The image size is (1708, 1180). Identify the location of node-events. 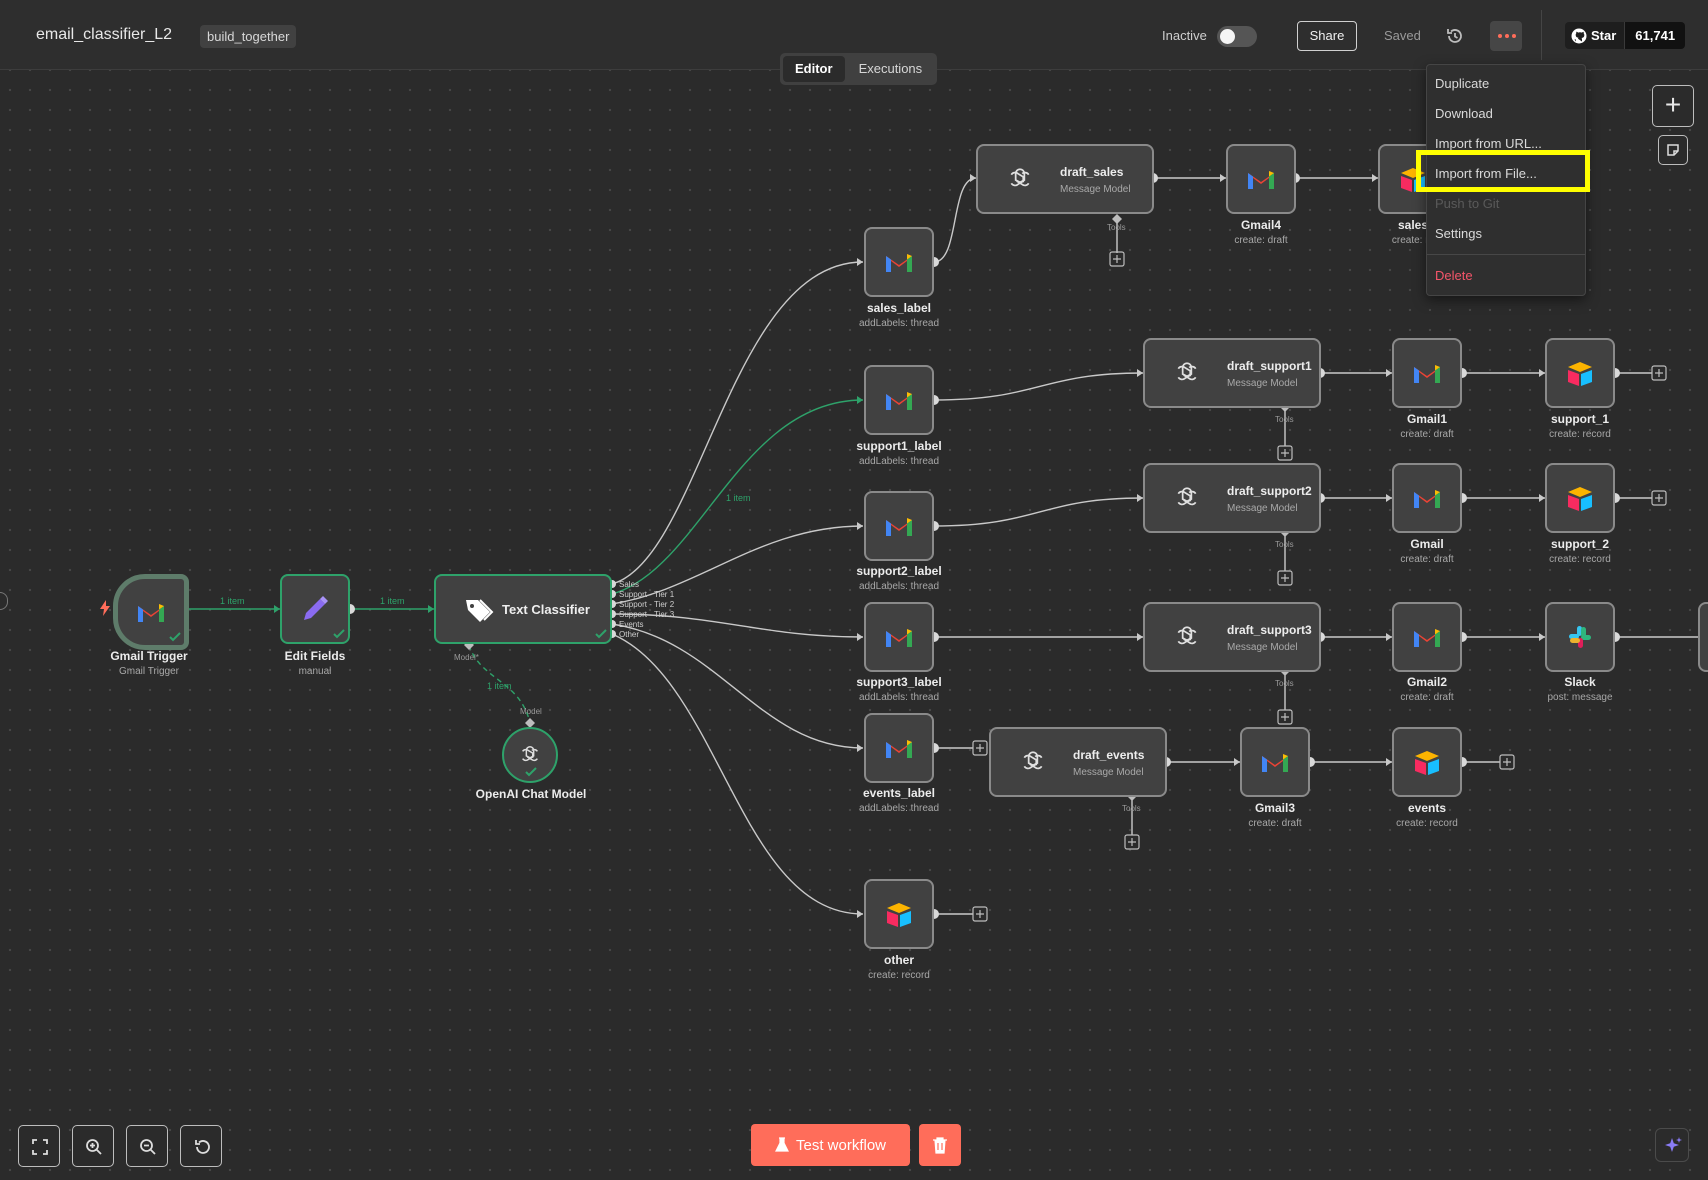
(1427, 762).